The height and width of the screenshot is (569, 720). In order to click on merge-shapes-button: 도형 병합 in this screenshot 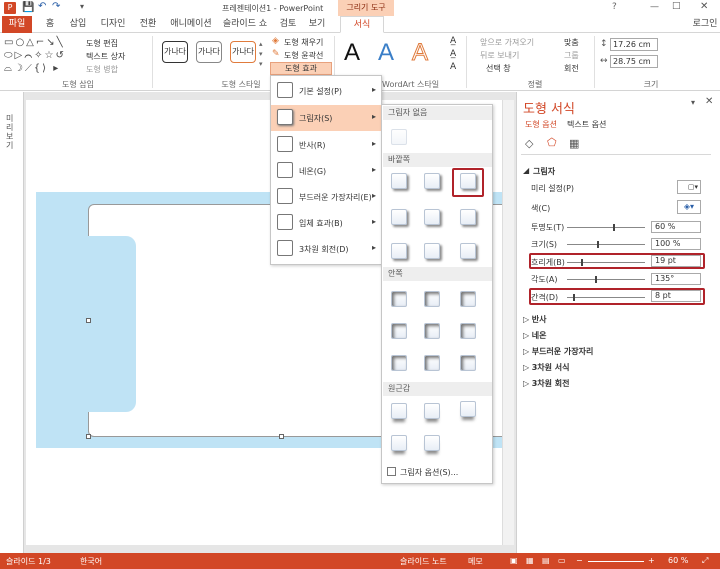, I will do `click(102, 69)`.